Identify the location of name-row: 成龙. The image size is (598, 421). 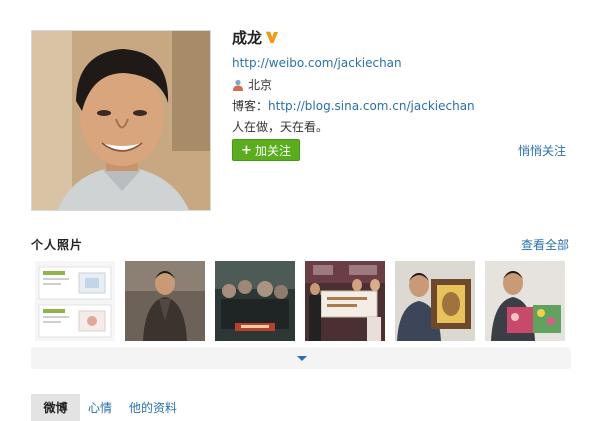
(255, 37).